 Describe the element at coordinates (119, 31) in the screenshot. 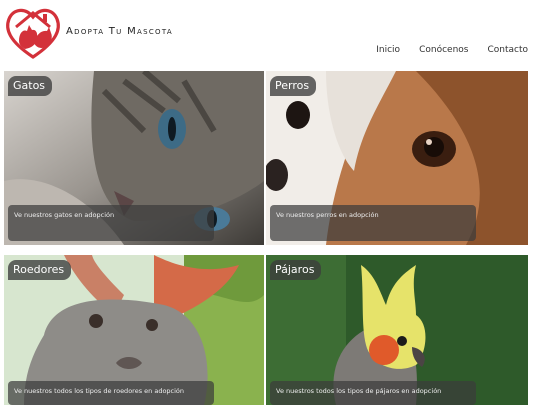

I see `brand-name: Adopta Tu Mascota` at that location.